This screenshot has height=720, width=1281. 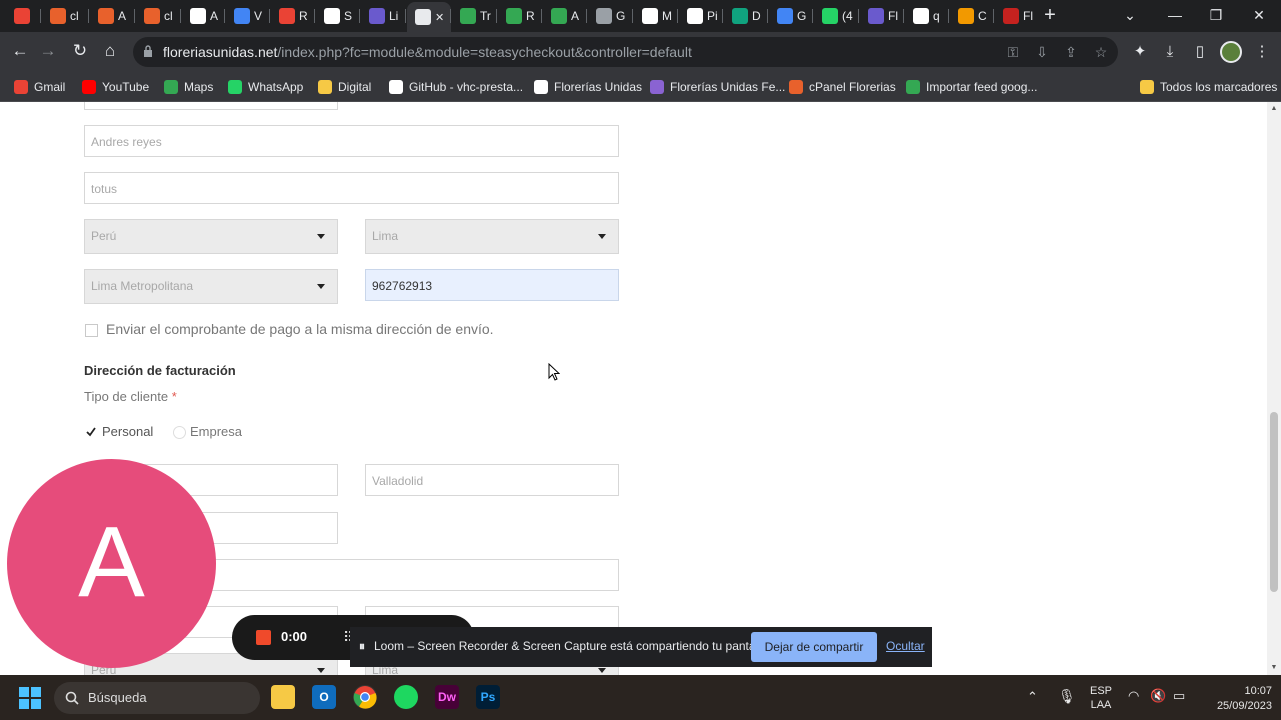 What do you see at coordinates (1237, 699) in the screenshot?
I see `clock: 10:07 25/09/2023` at bounding box center [1237, 699].